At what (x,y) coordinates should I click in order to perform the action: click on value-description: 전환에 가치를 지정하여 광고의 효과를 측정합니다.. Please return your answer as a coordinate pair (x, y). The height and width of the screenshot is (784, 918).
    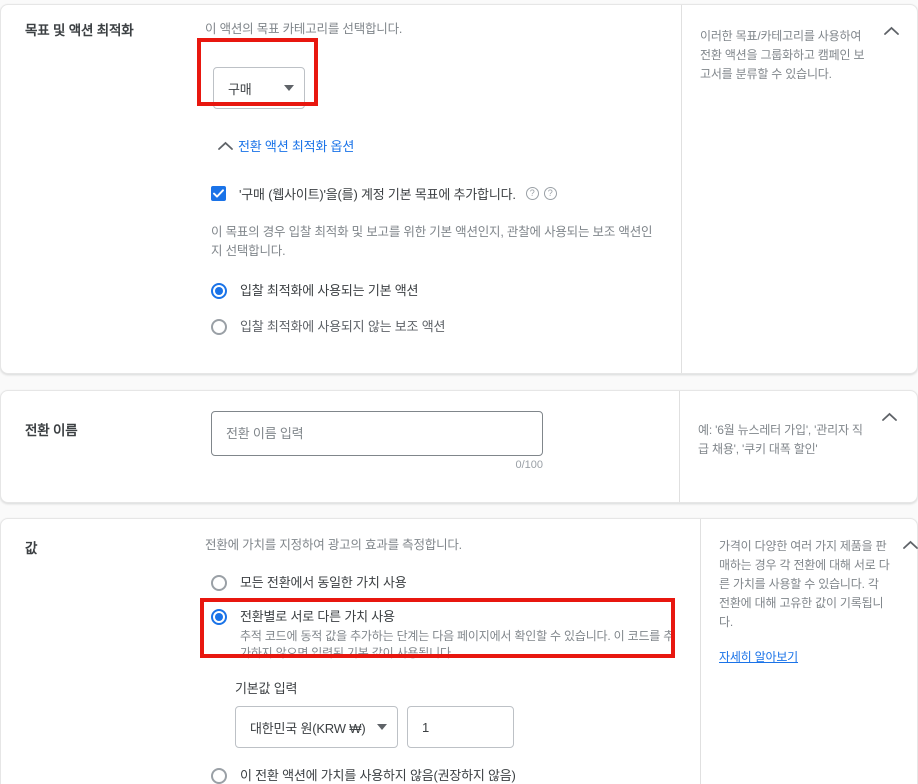
    Looking at the image, I should click on (333, 545).